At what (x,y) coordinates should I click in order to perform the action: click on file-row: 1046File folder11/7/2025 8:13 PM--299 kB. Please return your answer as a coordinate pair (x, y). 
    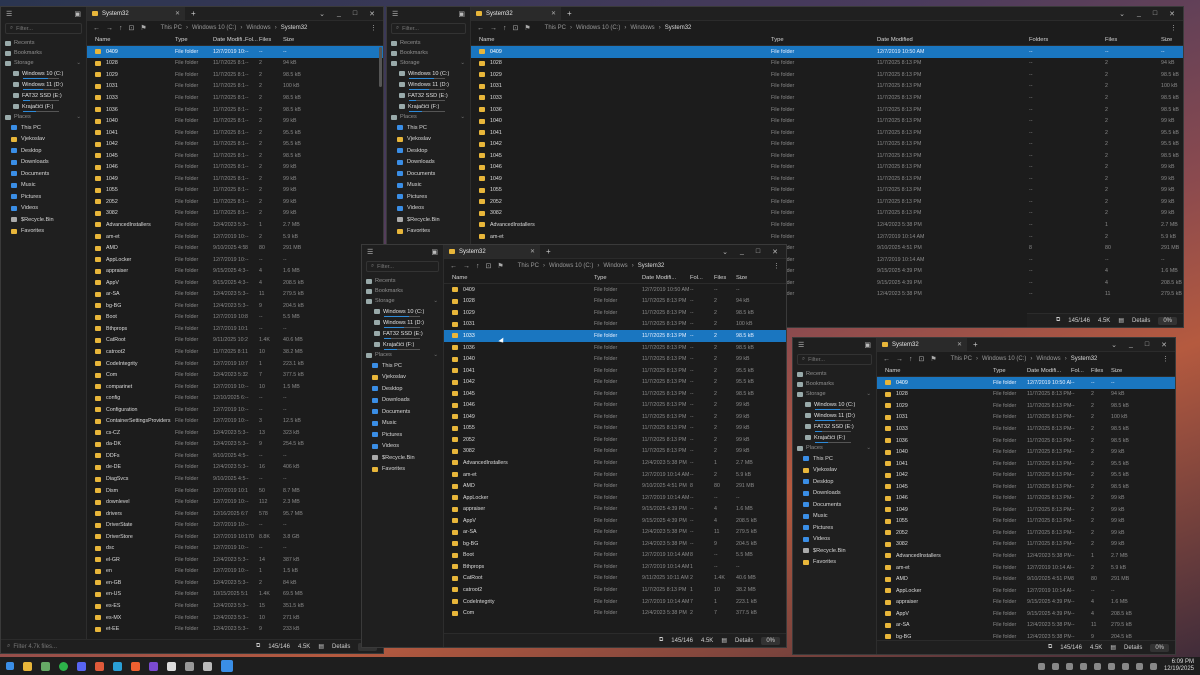
    Looking at the image, I should click on (235, 167).